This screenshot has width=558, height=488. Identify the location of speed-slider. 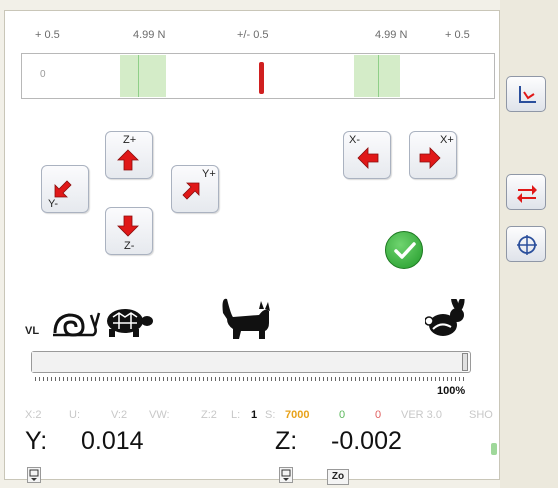
(251, 362).